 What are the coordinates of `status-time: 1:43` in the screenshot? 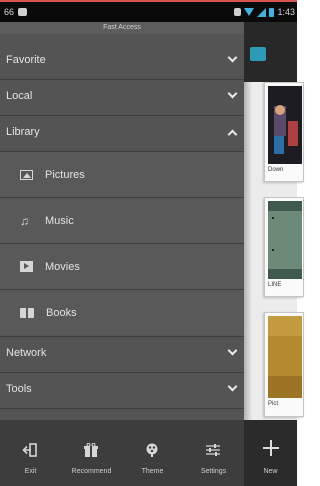 It's located at (286, 12).